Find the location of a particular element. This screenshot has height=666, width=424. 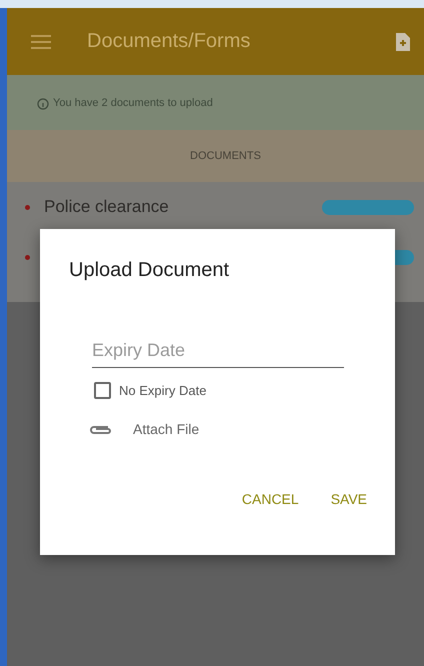

info-icon is located at coordinates (43, 102).